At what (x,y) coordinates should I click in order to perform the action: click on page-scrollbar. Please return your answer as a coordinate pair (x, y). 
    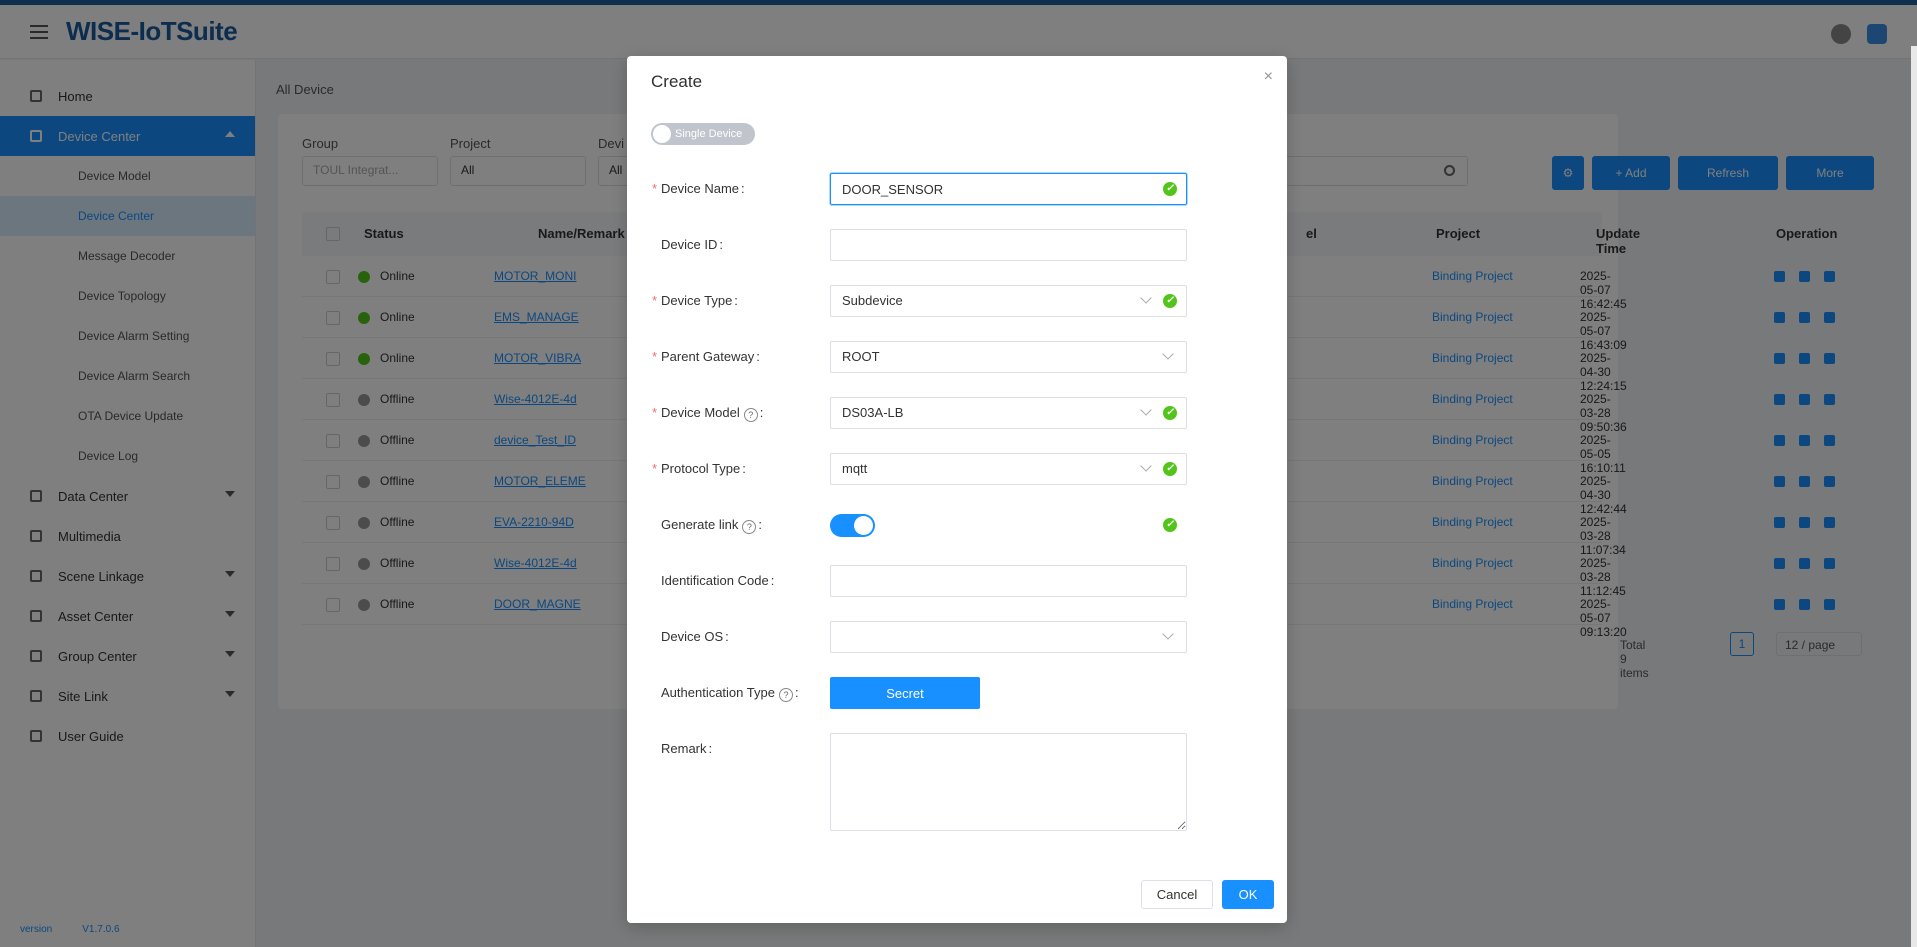
    Looking at the image, I should click on (1914, 496).